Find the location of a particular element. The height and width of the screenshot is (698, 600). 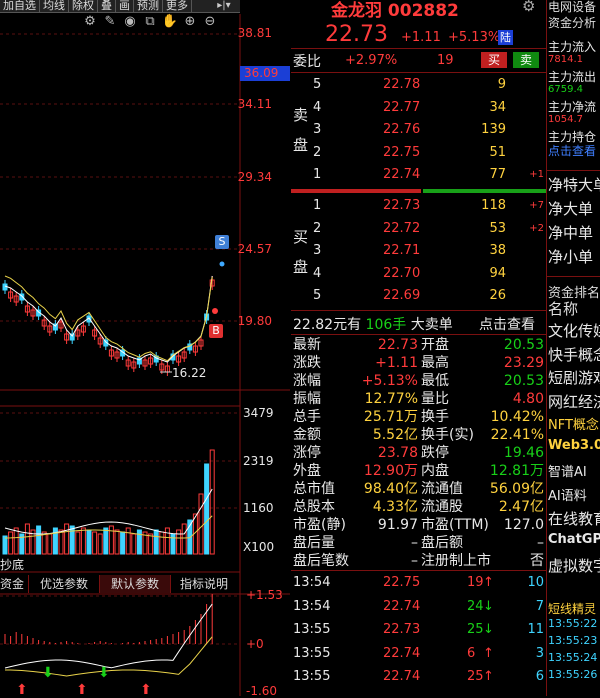

order-book-row: 3 22.71 38 is located at coordinates (418, 251).